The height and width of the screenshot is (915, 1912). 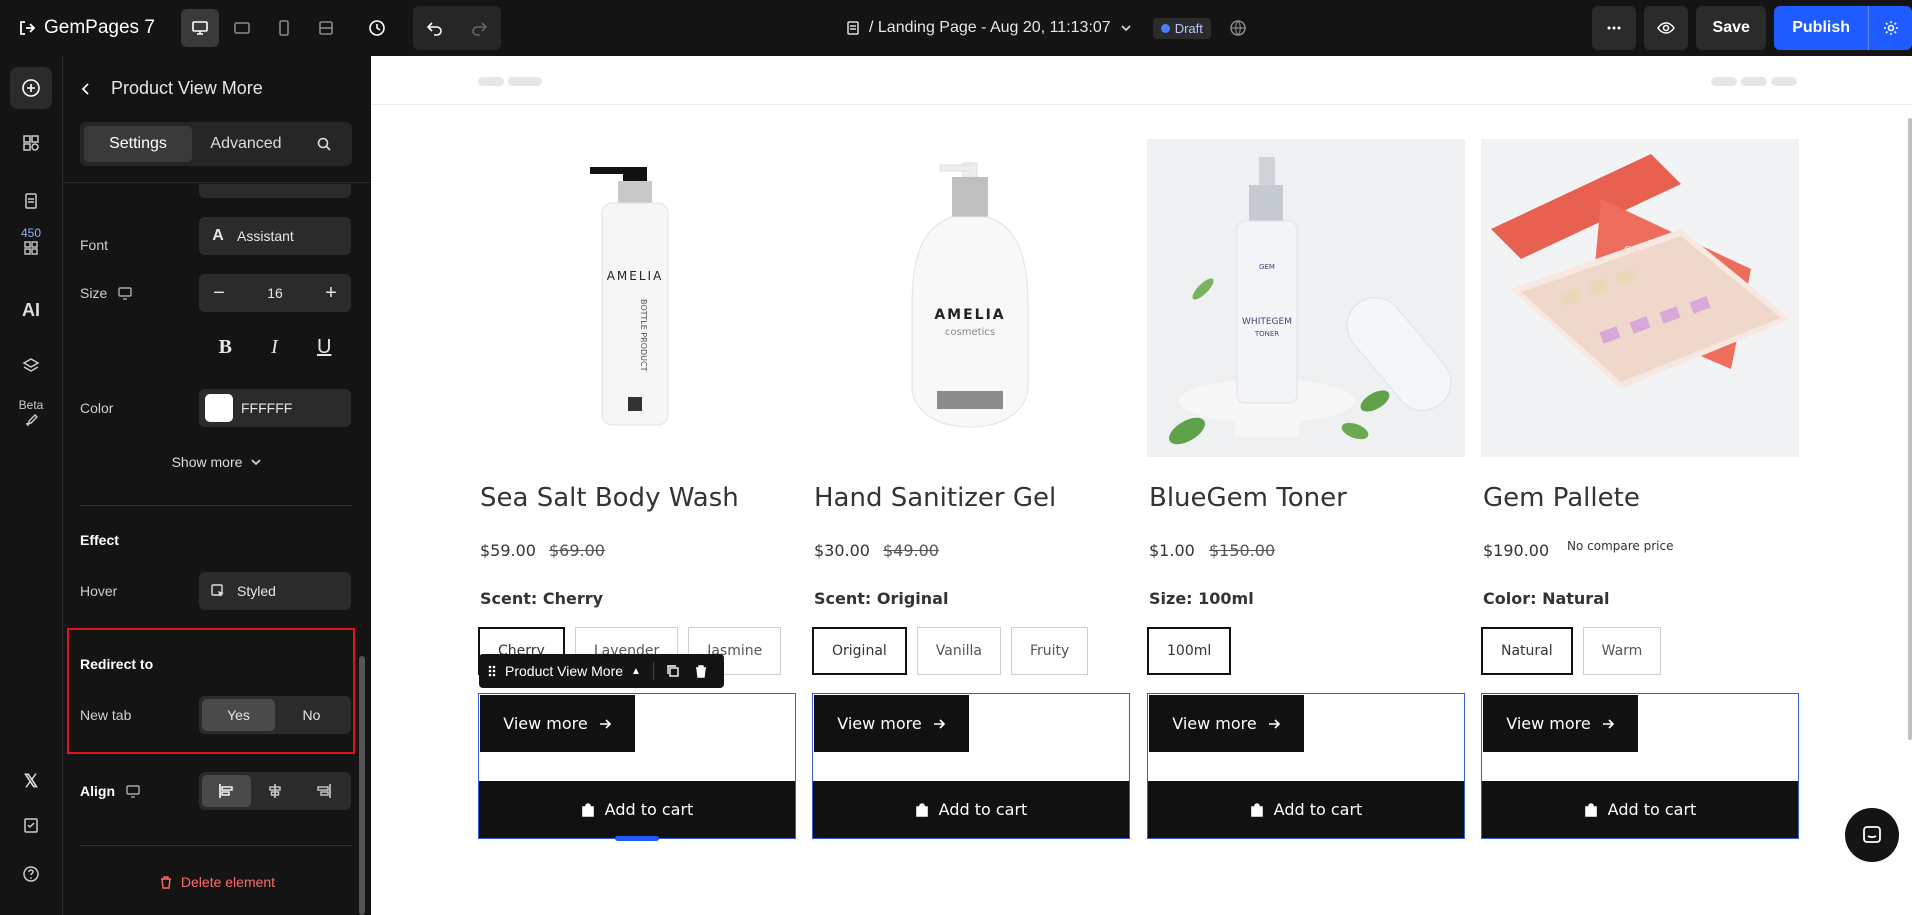 I want to click on canvas-scrollbar, so click(x=1910, y=429).